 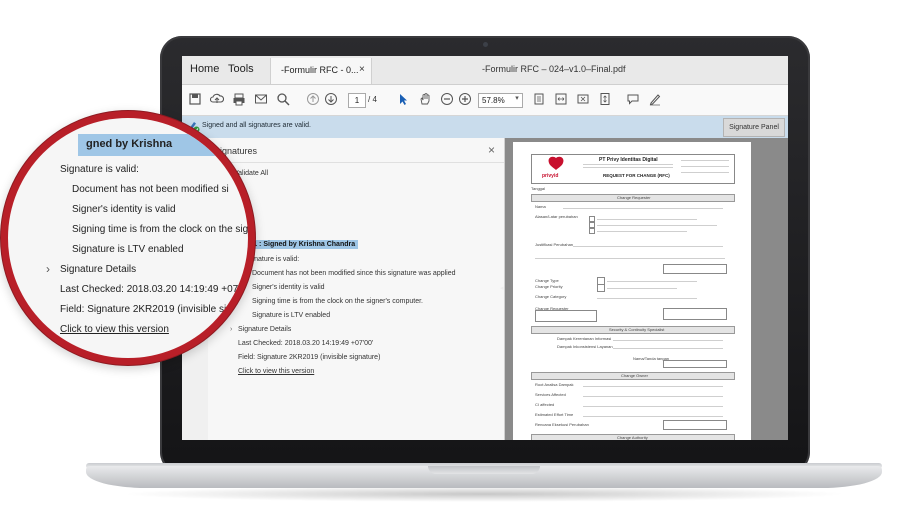 What do you see at coordinates (554, 384) in the screenshot?
I see `field-label: Root Analisa Dampak` at bounding box center [554, 384].